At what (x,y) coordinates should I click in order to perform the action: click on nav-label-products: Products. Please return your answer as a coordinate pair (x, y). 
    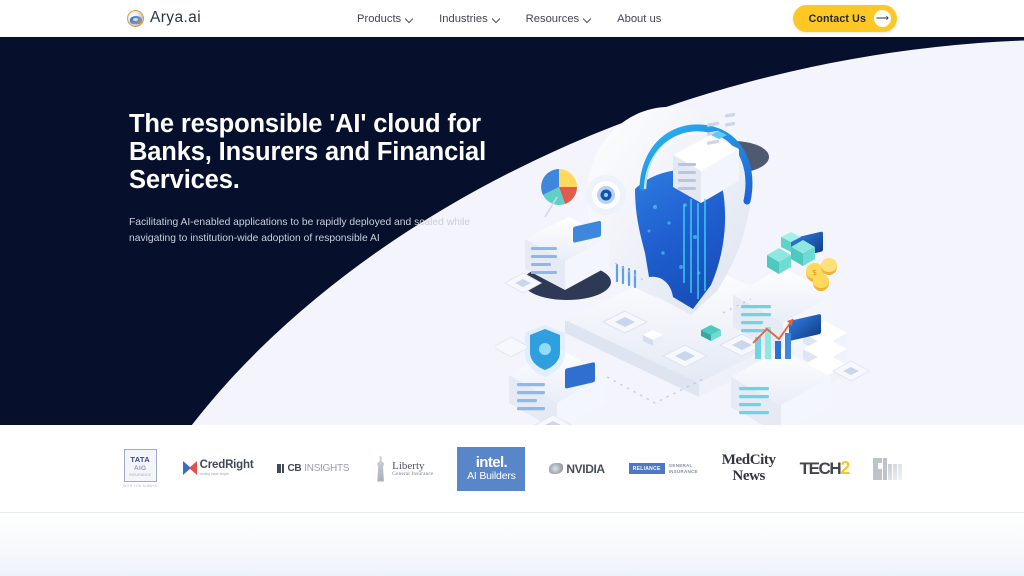
    Looking at the image, I should click on (379, 18).